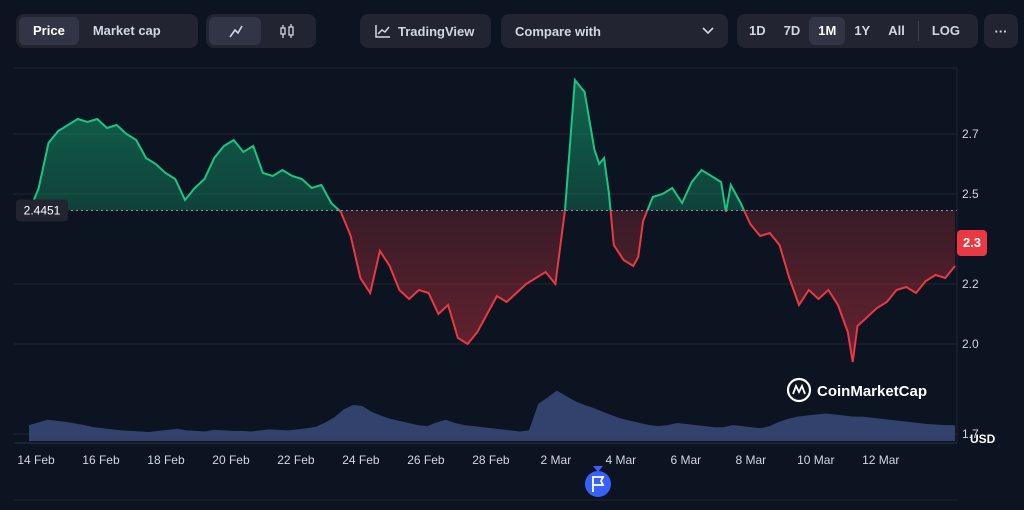  Describe the element at coordinates (598, 469) in the screenshot. I see `flag-pointer` at that location.